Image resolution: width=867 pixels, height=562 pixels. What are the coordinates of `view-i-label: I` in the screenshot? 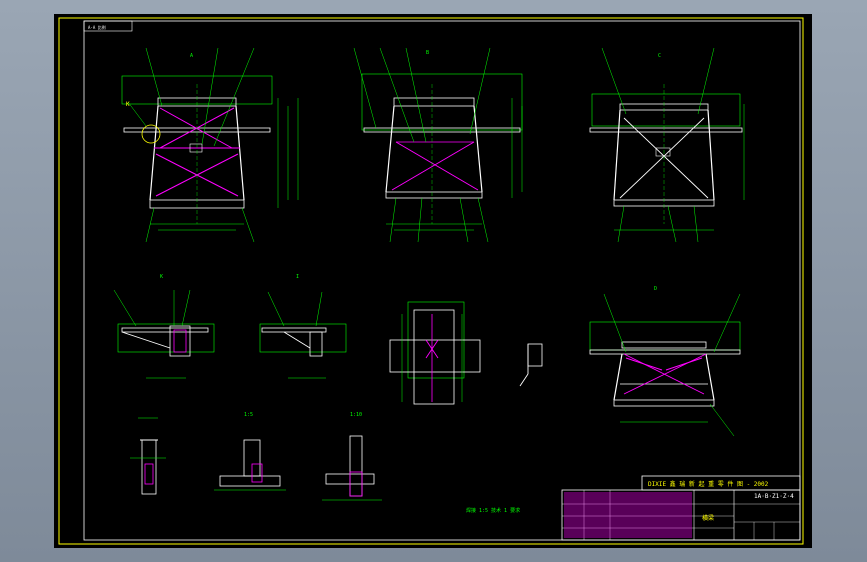 It's located at (297, 277).